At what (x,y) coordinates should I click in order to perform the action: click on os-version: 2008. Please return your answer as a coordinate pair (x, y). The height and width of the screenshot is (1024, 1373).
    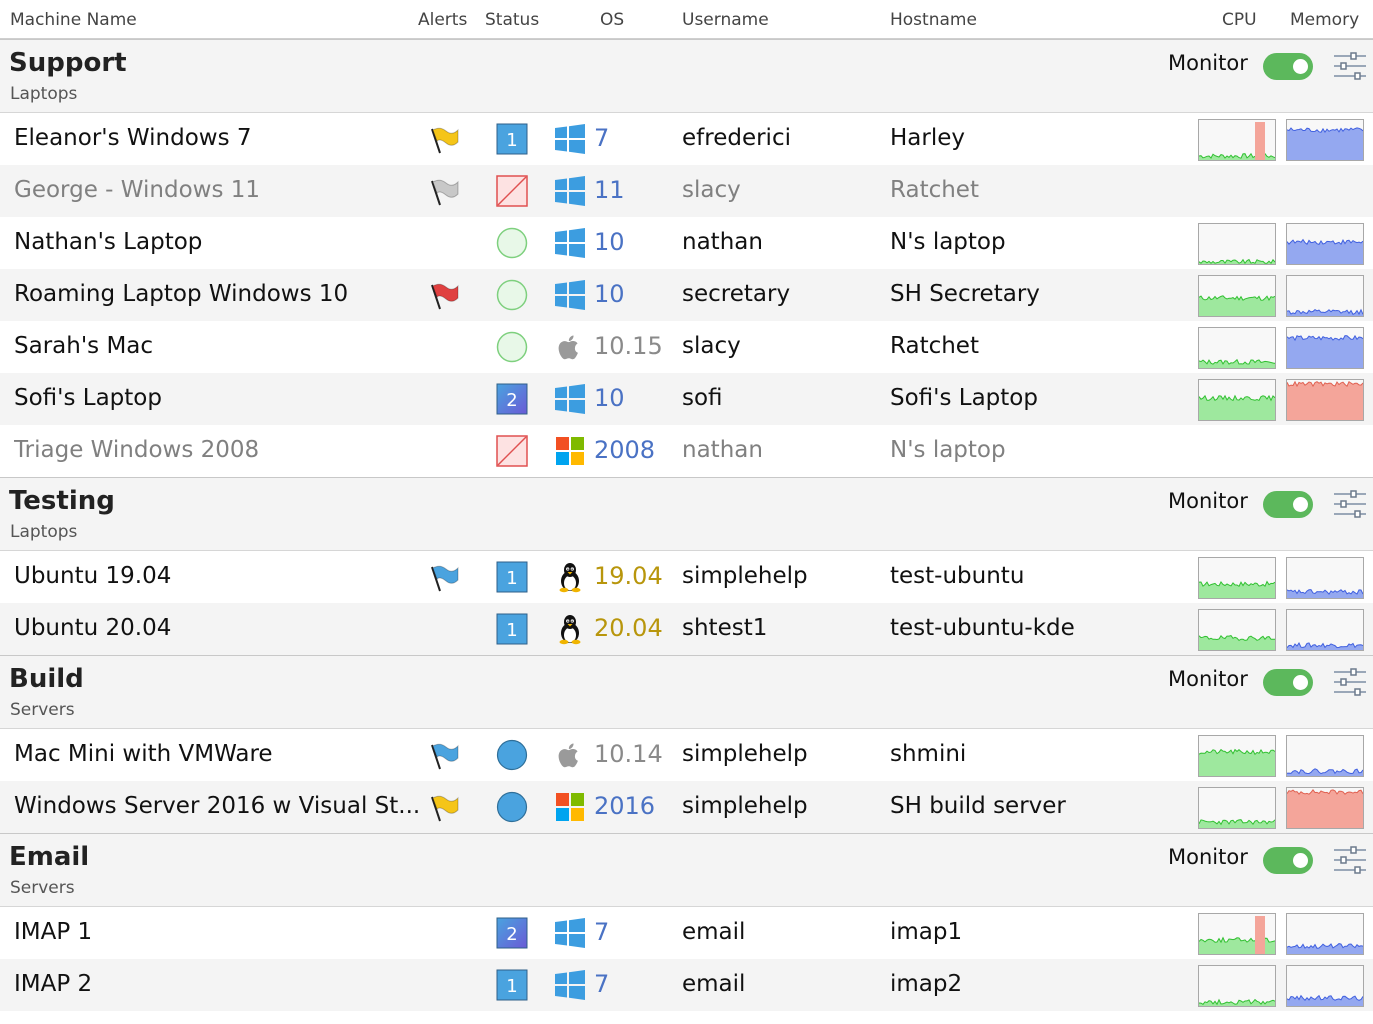
    Looking at the image, I should click on (625, 450).